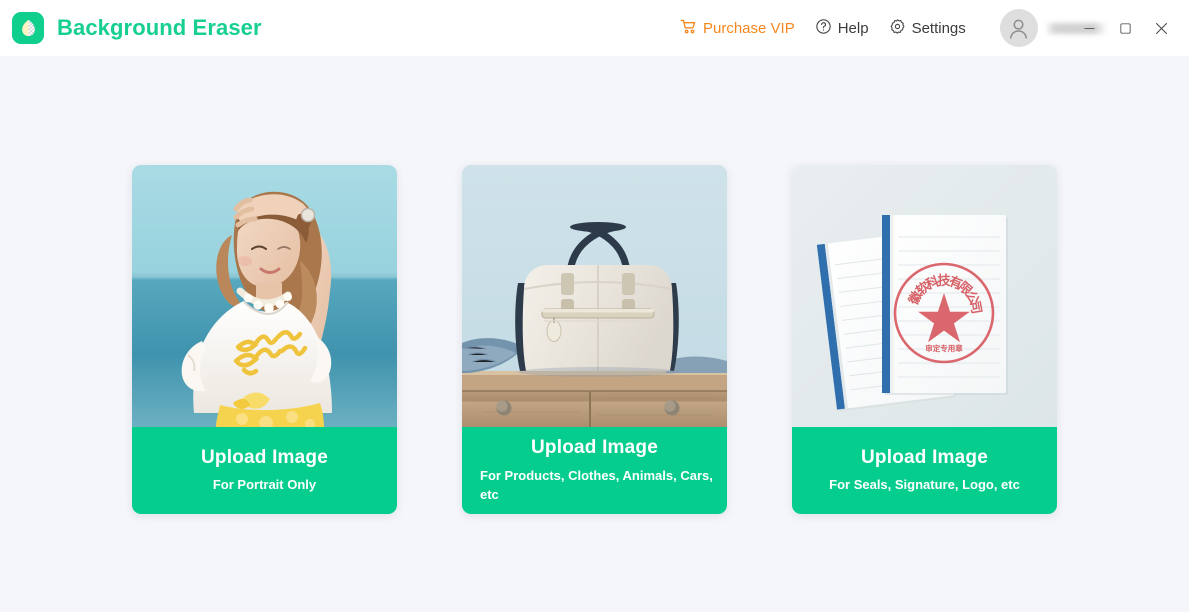 The width and height of the screenshot is (1189, 612). I want to click on shopping-cart-icon, so click(688, 28).